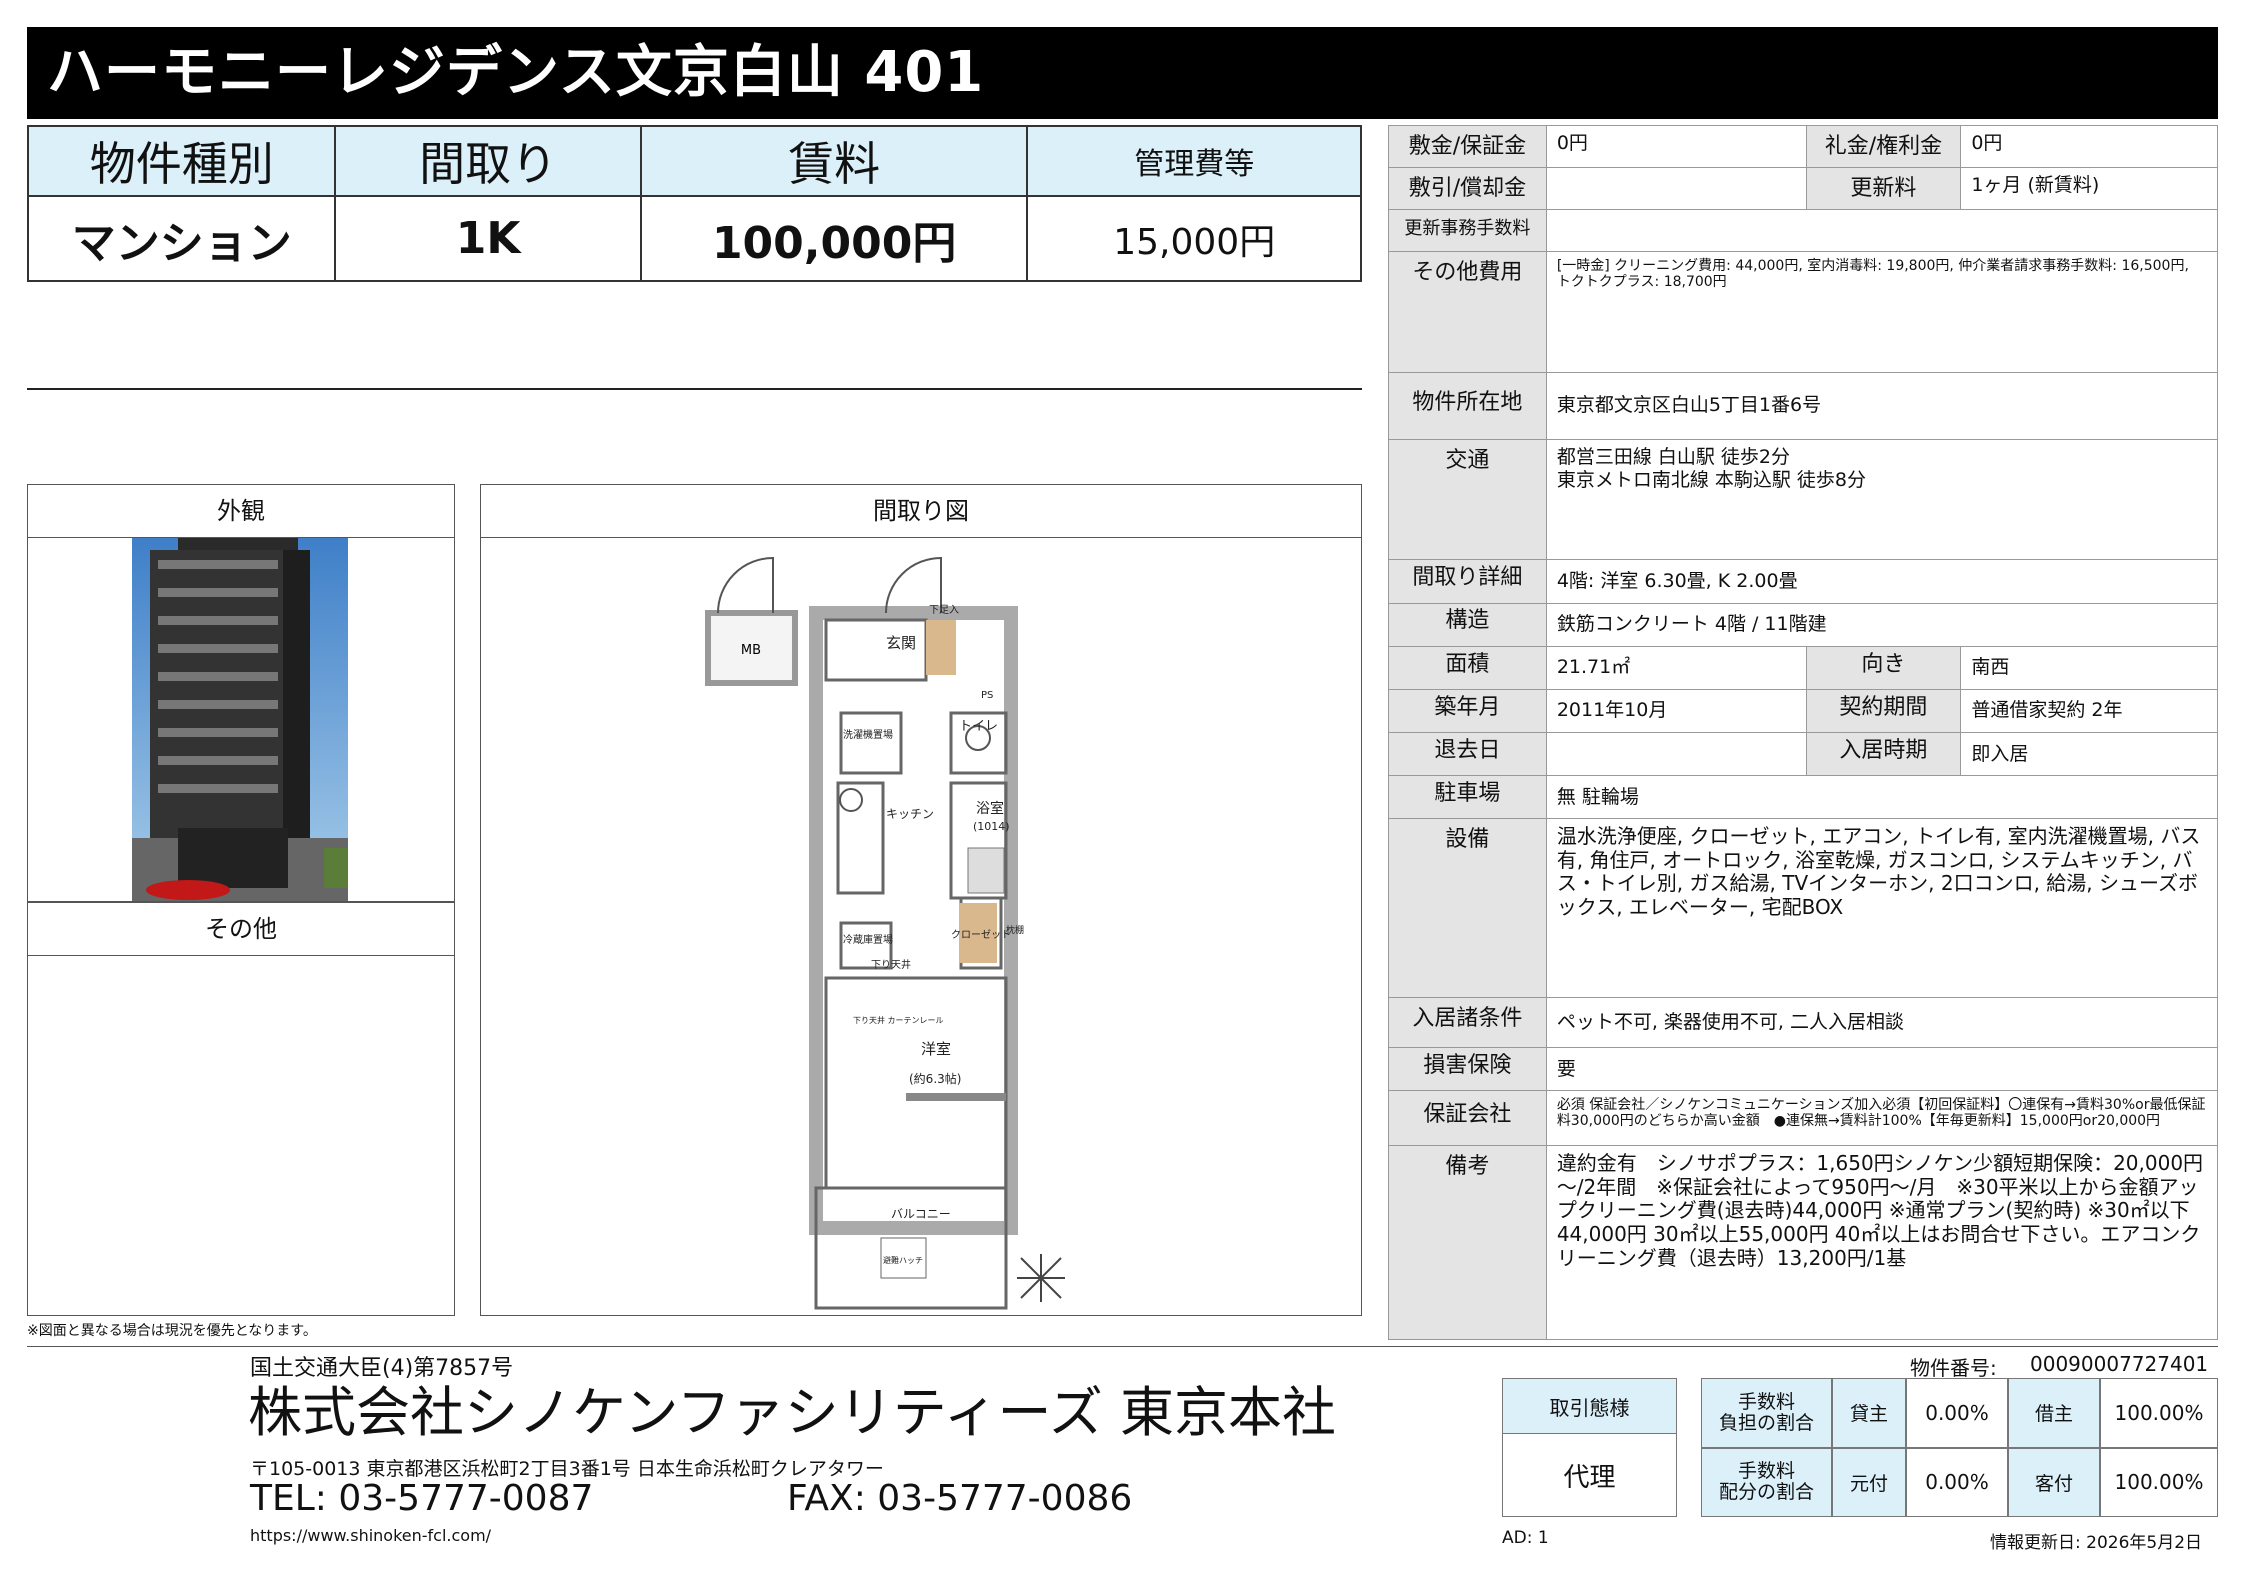 The image size is (2246, 1587). I want to click on compass-icon, so click(1041, 1278).